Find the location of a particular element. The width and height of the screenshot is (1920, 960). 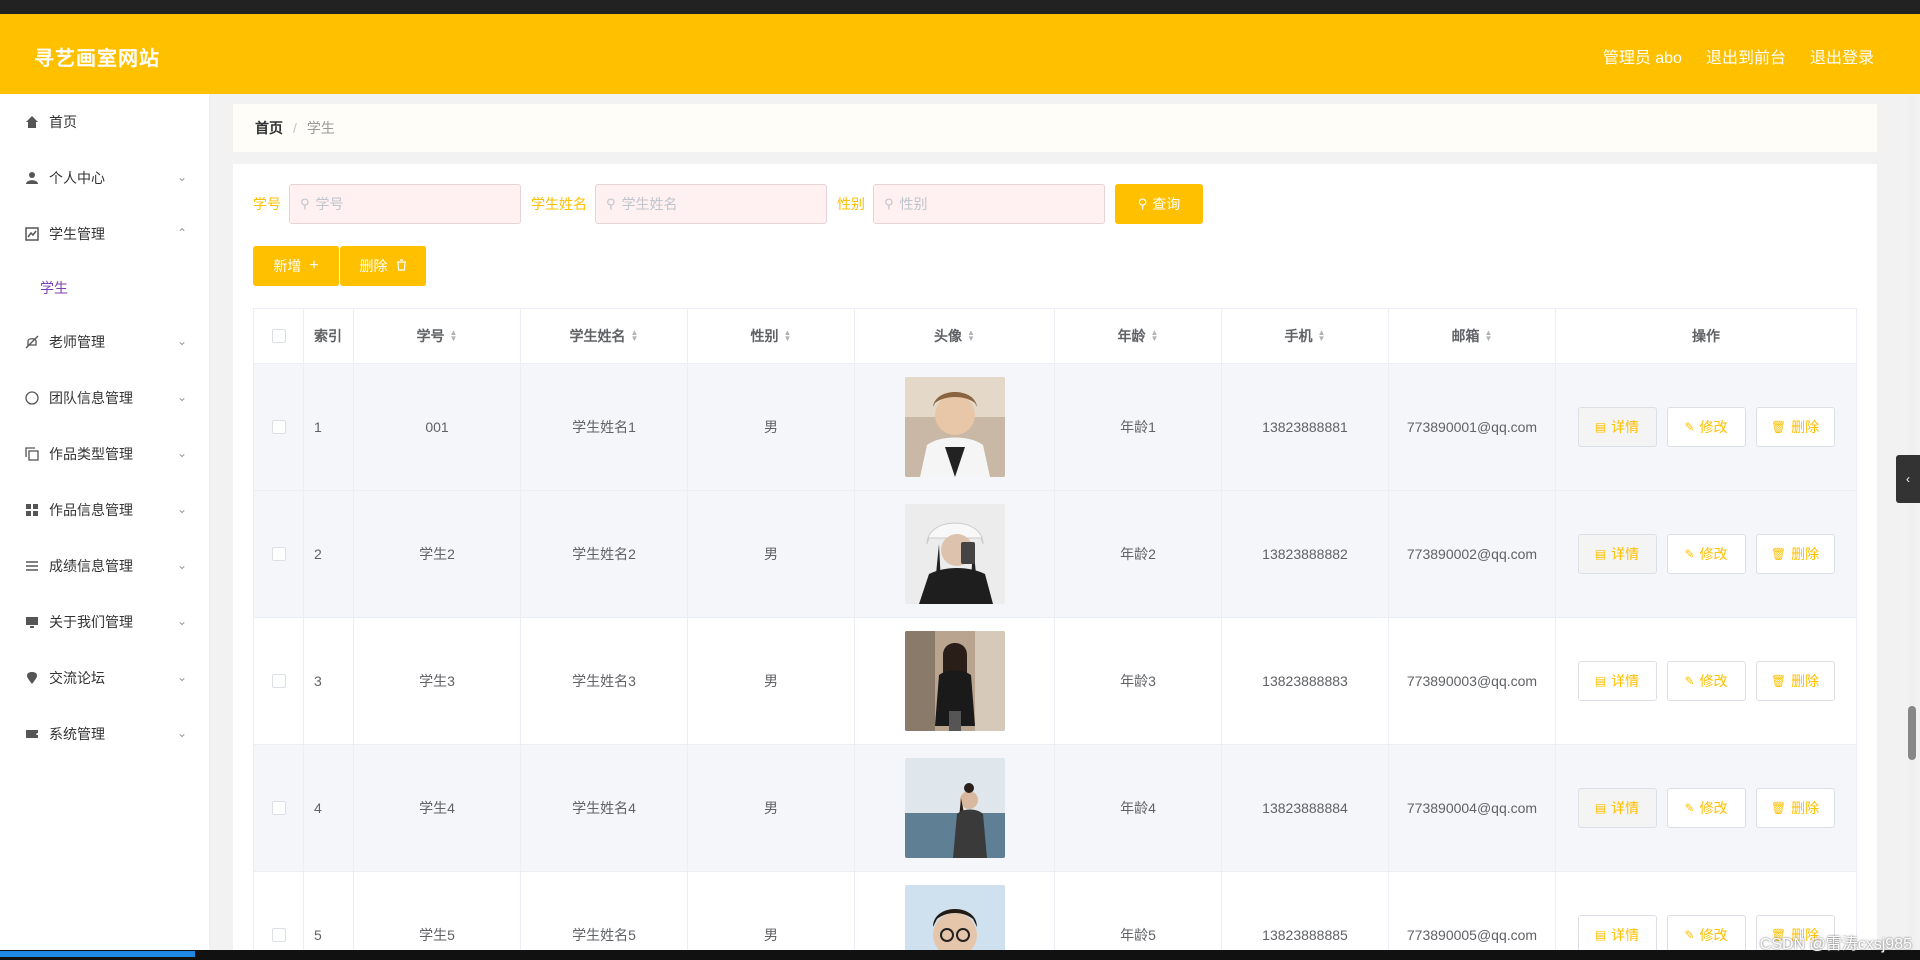

back-to-frontend-link: 退出到前台 is located at coordinates (1746, 56).